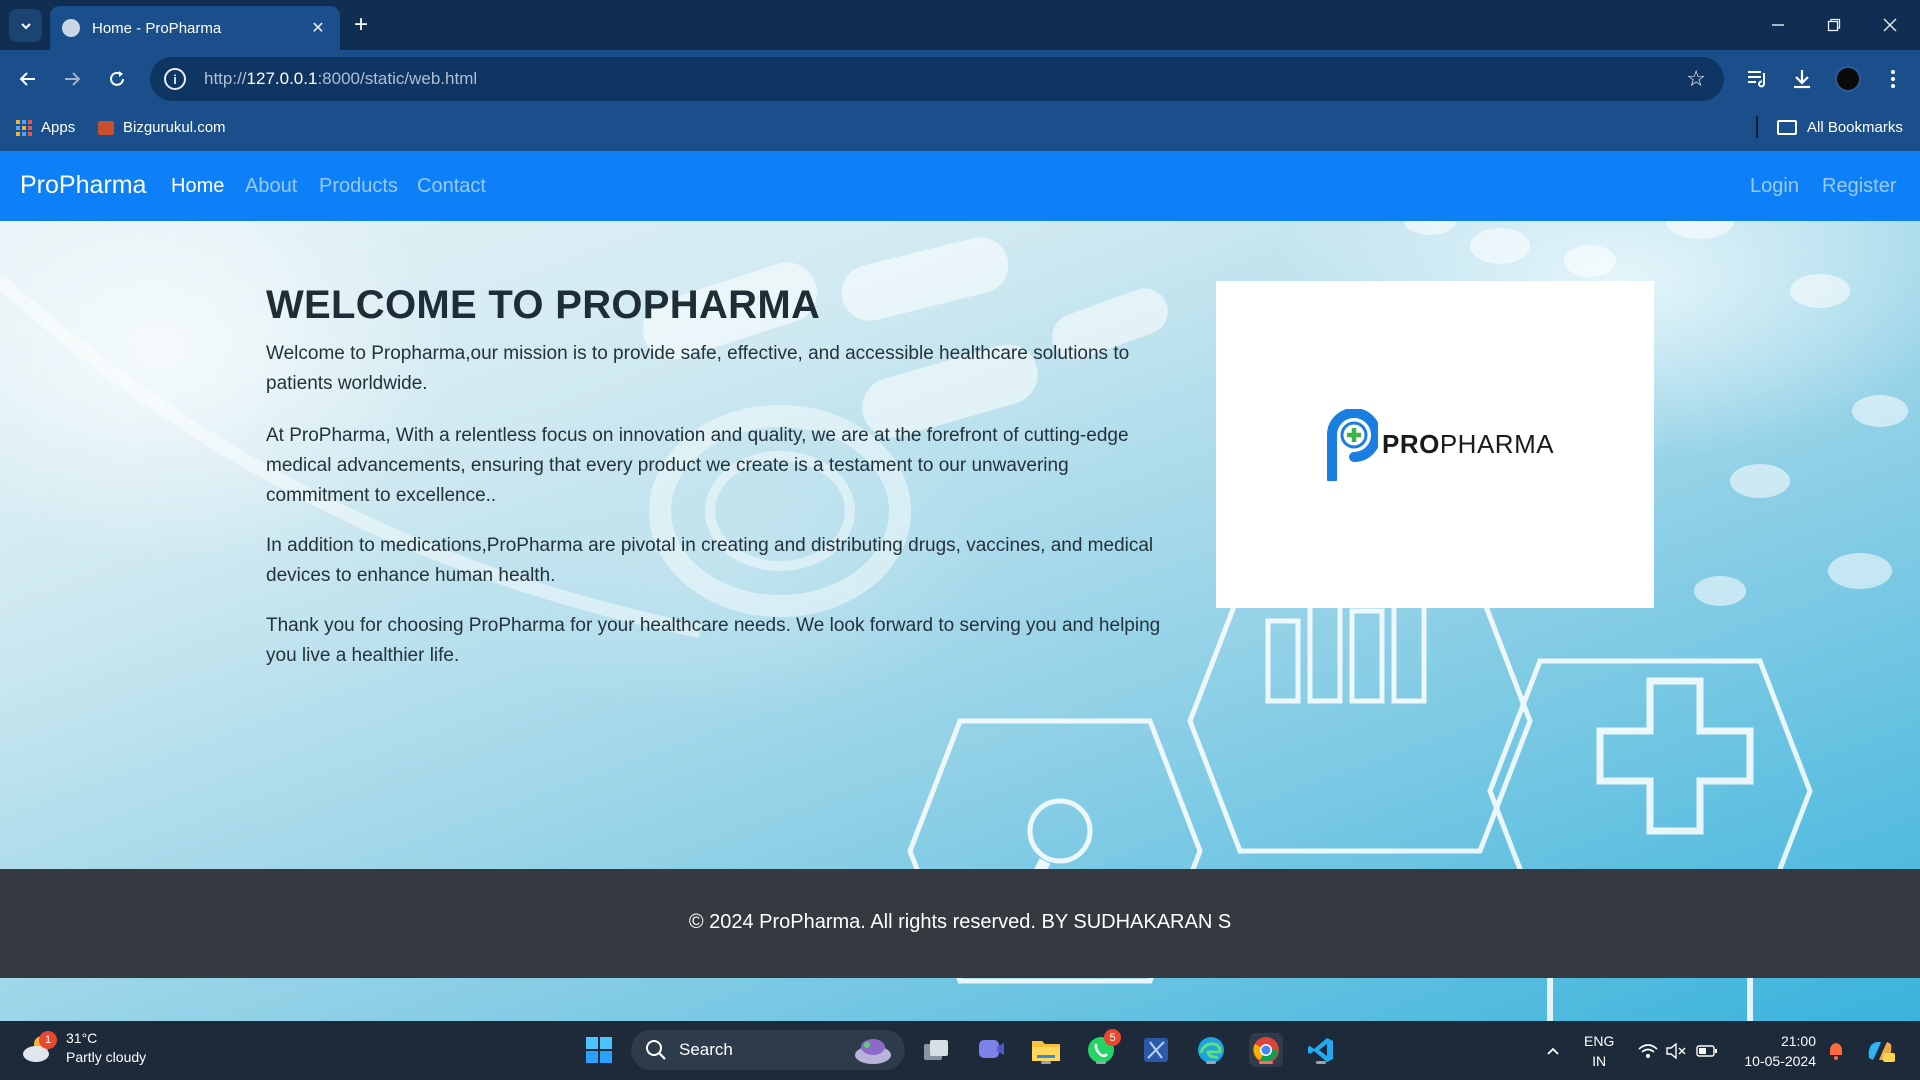 The image size is (1920, 1080). I want to click on notification-bell-icon, so click(1836, 1050).